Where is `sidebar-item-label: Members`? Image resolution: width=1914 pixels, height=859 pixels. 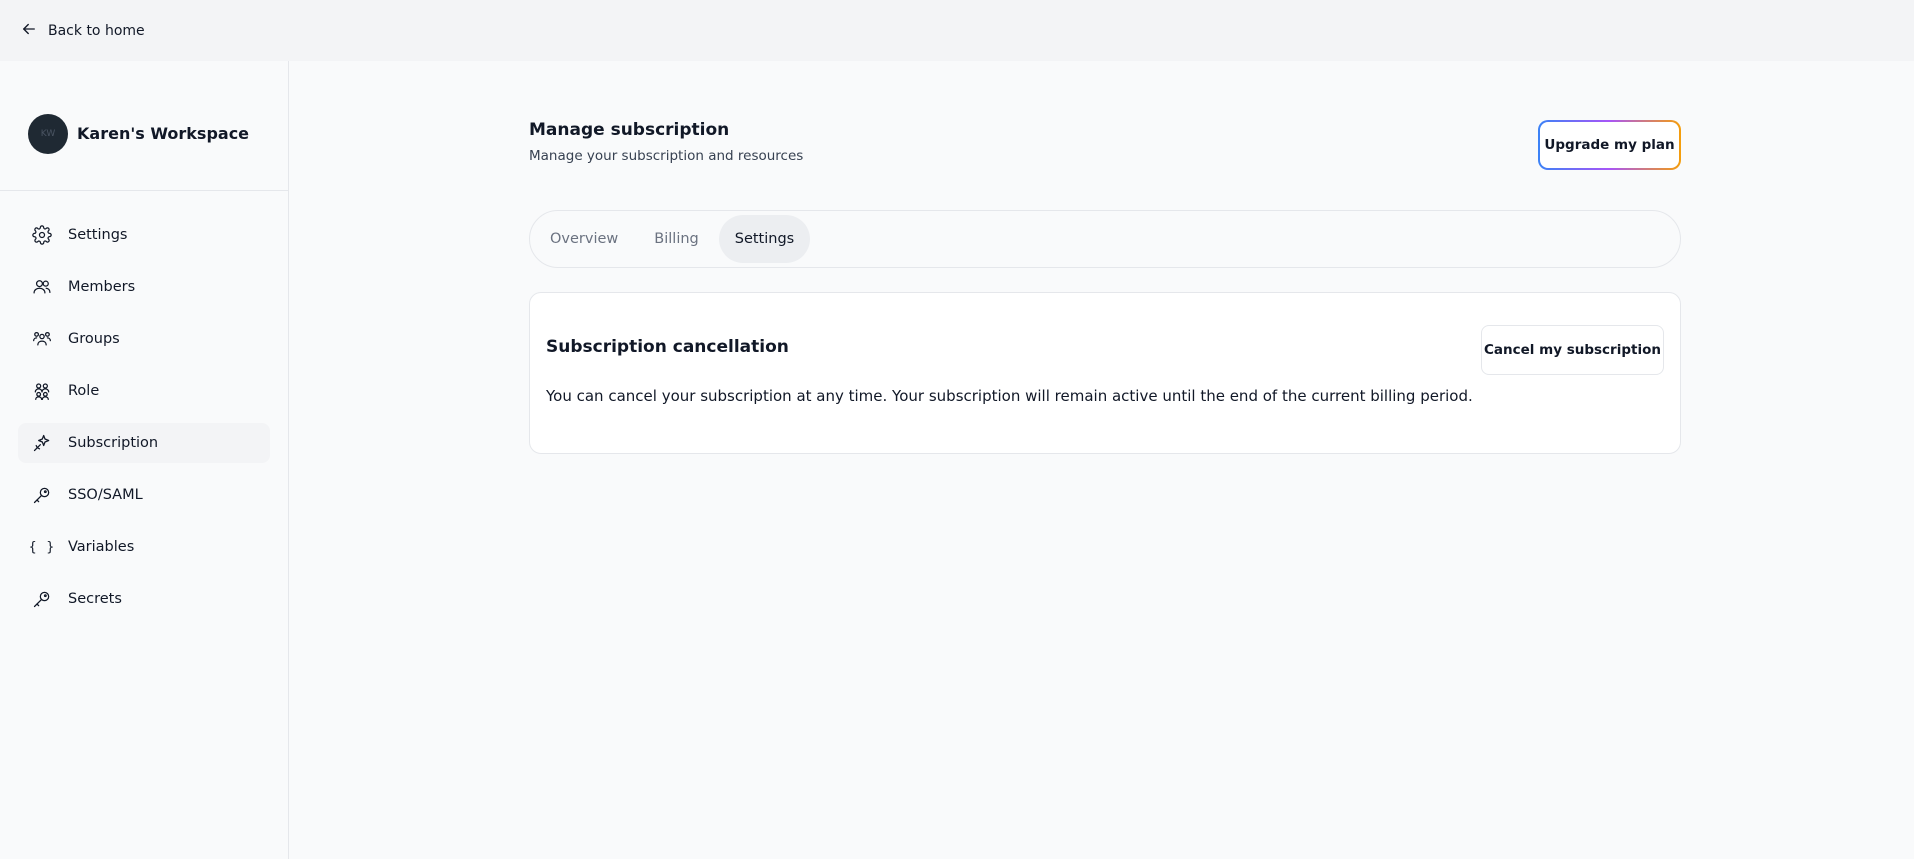
sidebar-item-label: Members is located at coordinates (102, 287).